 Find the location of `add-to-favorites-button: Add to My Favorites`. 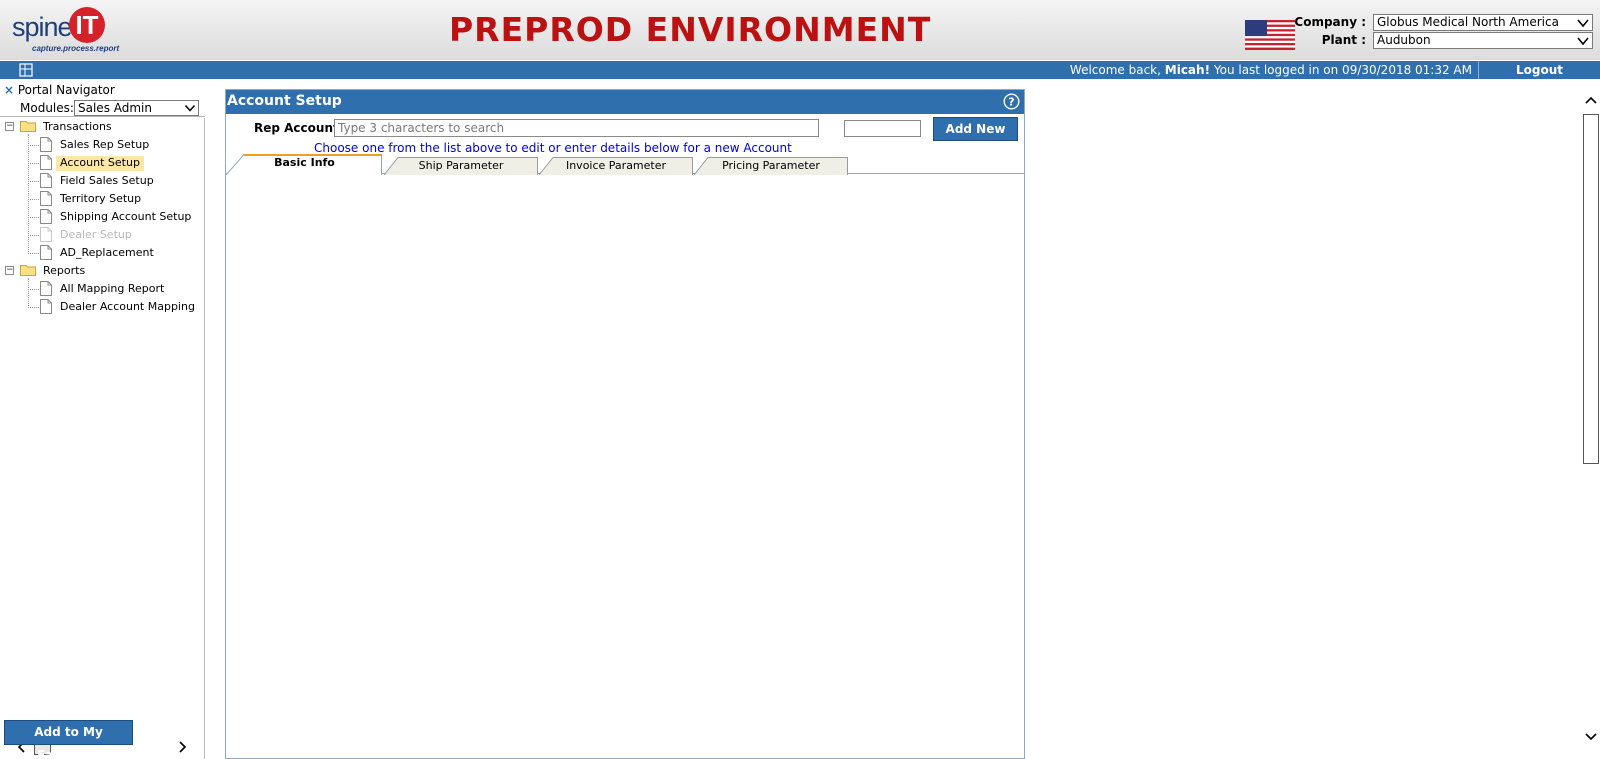

add-to-favorites-button: Add to My Favorites is located at coordinates (68, 739).